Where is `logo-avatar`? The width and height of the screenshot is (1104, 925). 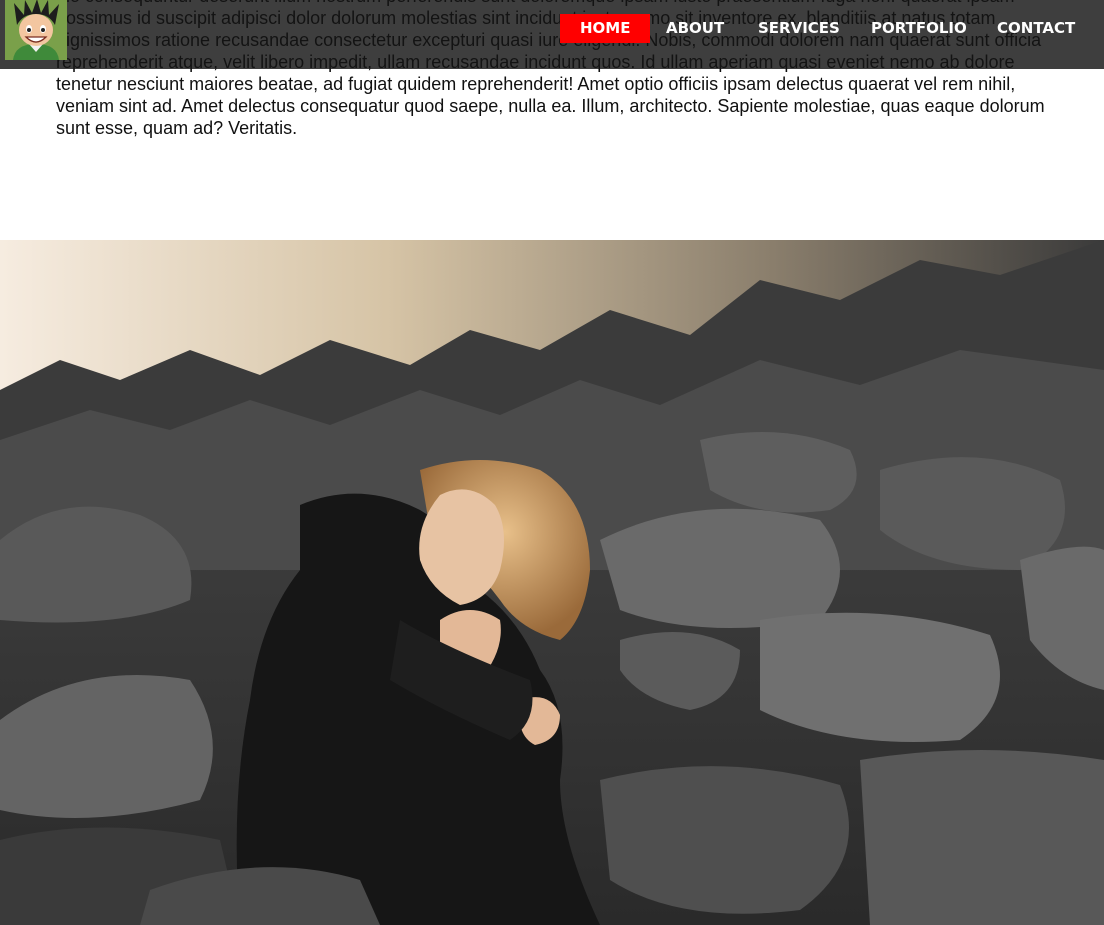
logo-avatar is located at coordinates (36, 30).